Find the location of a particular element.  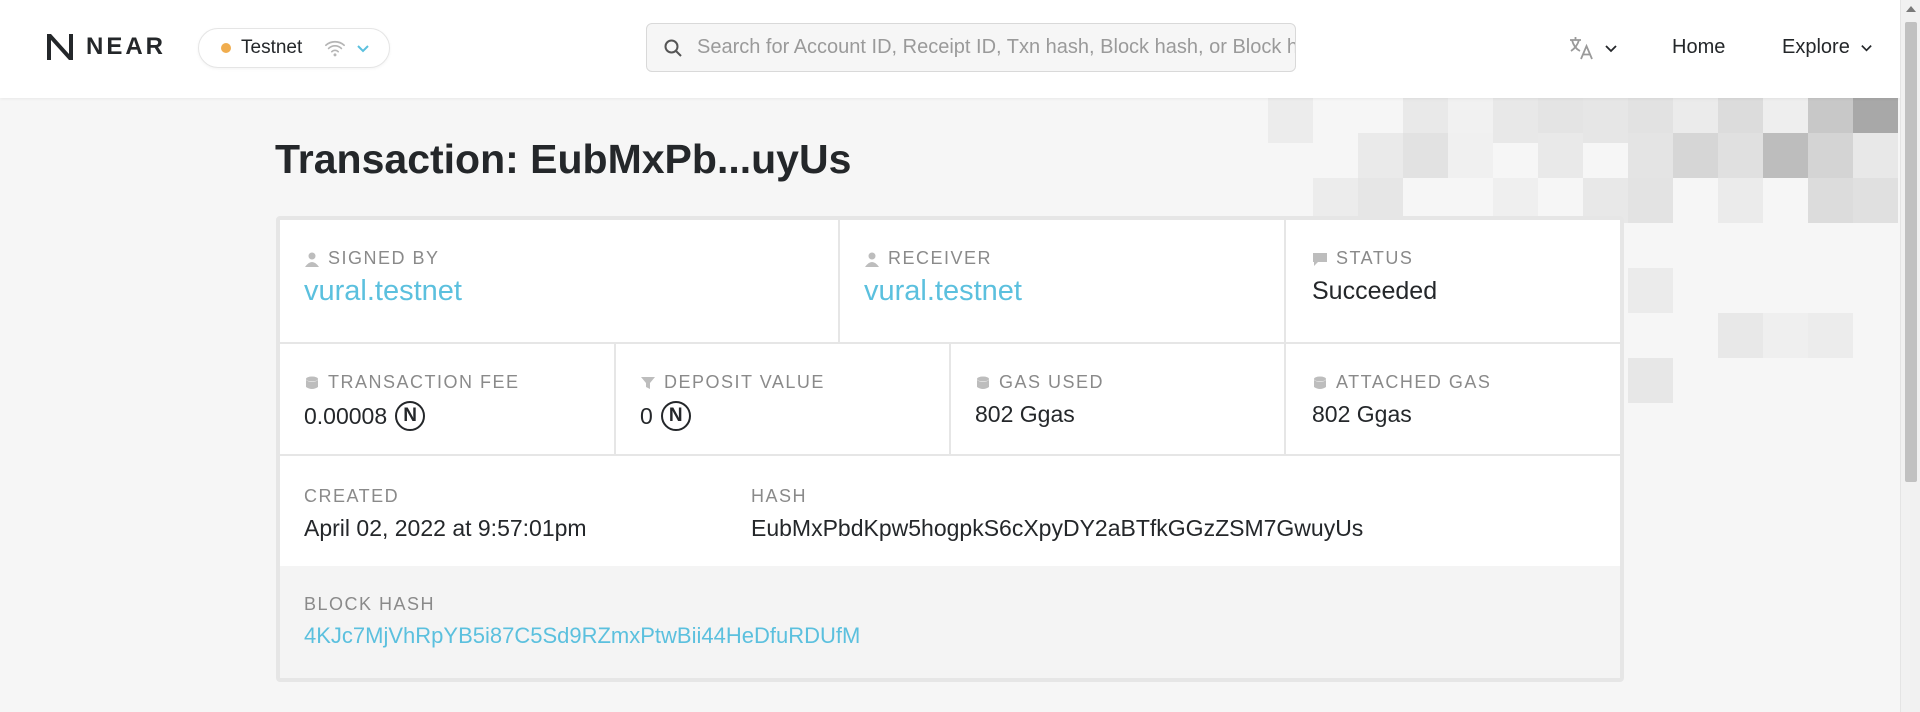

wifi-icon is located at coordinates (335, 48).